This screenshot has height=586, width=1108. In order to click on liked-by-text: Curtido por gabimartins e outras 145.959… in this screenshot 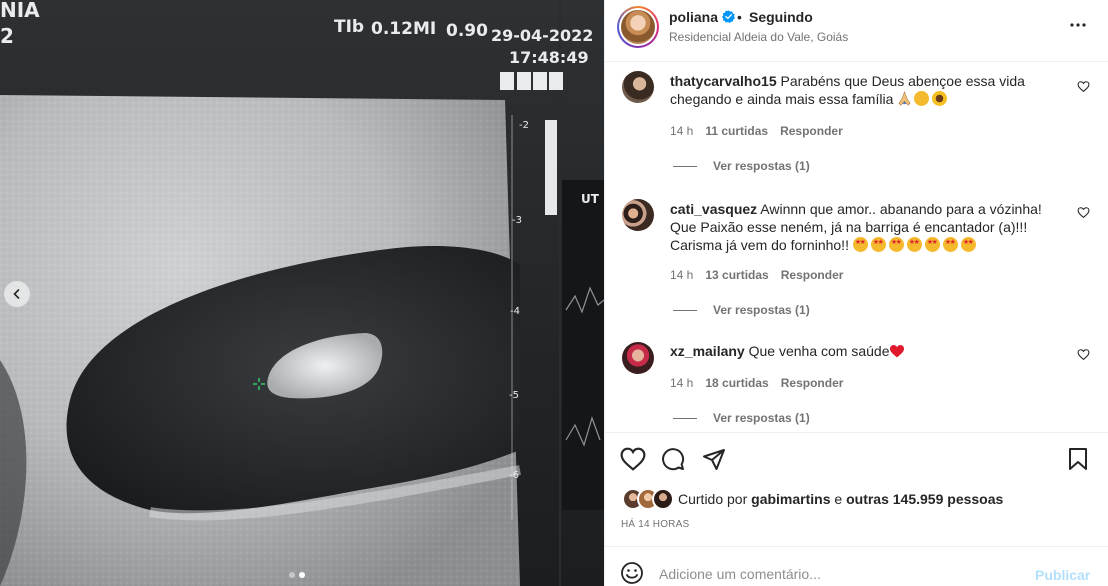, I will do `click(840, 499)`.